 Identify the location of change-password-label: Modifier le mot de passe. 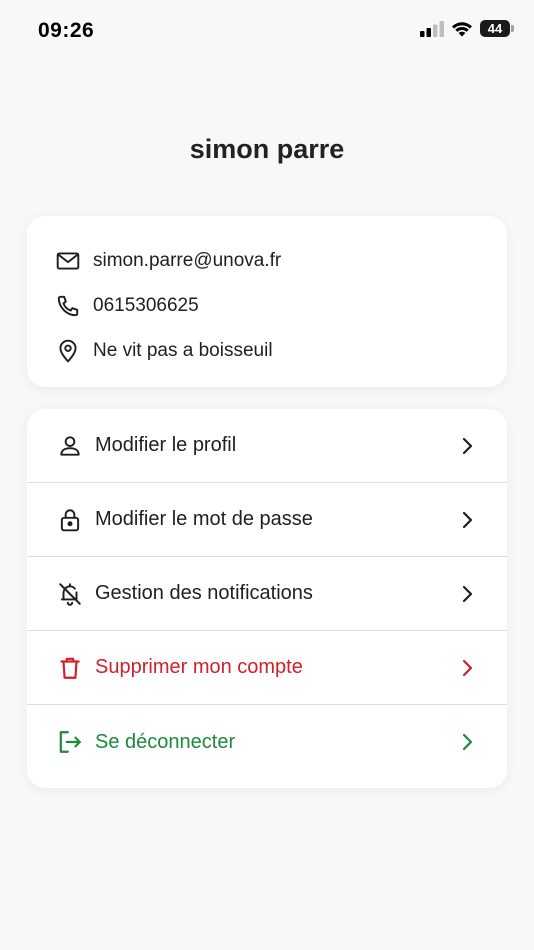
(204, 519).